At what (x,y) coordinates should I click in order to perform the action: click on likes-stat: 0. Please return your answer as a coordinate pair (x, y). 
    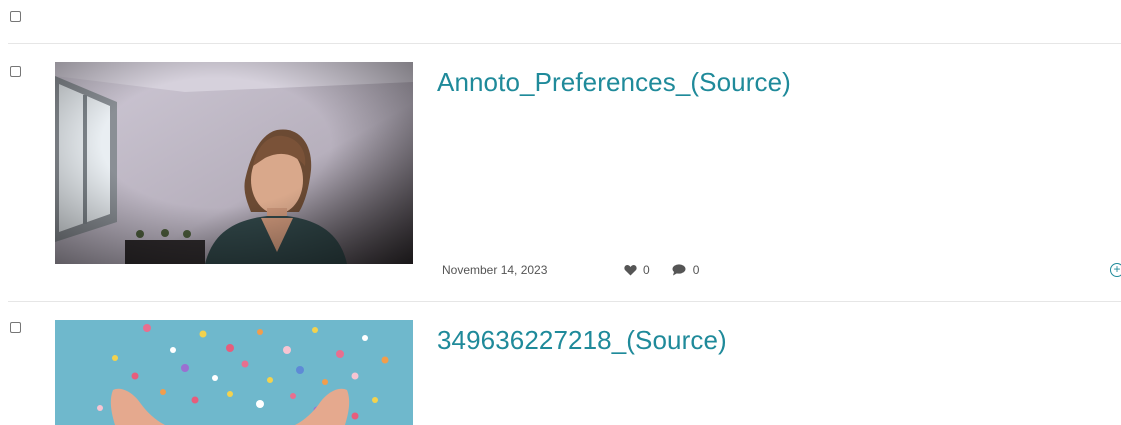
    Looking at the image, I should click on (637, 270).